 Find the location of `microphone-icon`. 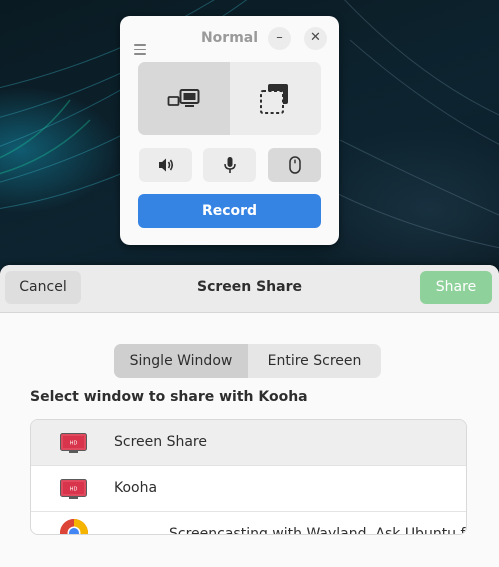

microphone-icon is located at coordinates (229, 165).